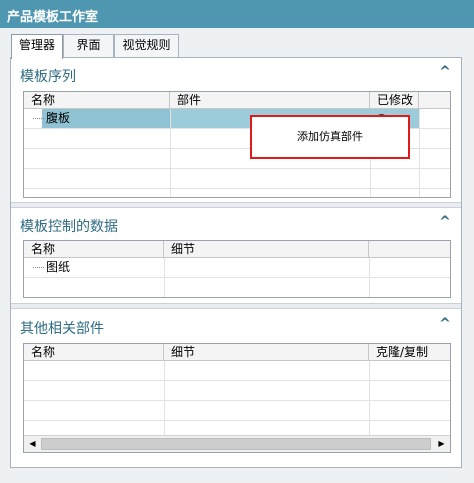  What do you see at coordinates (236, 74) in the screenshot?
I see `section-header-template-sequence: 模板序列 ^` at bounding box center [236, 74].